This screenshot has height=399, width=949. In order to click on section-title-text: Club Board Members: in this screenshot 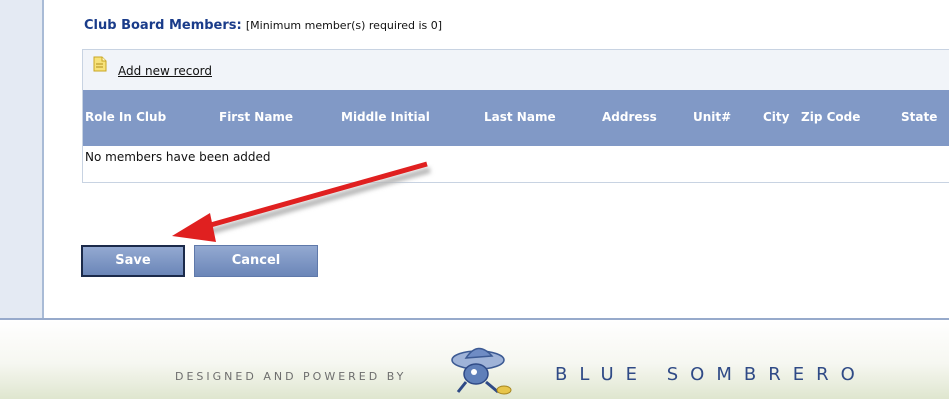, I will do `click(163, 25)`.